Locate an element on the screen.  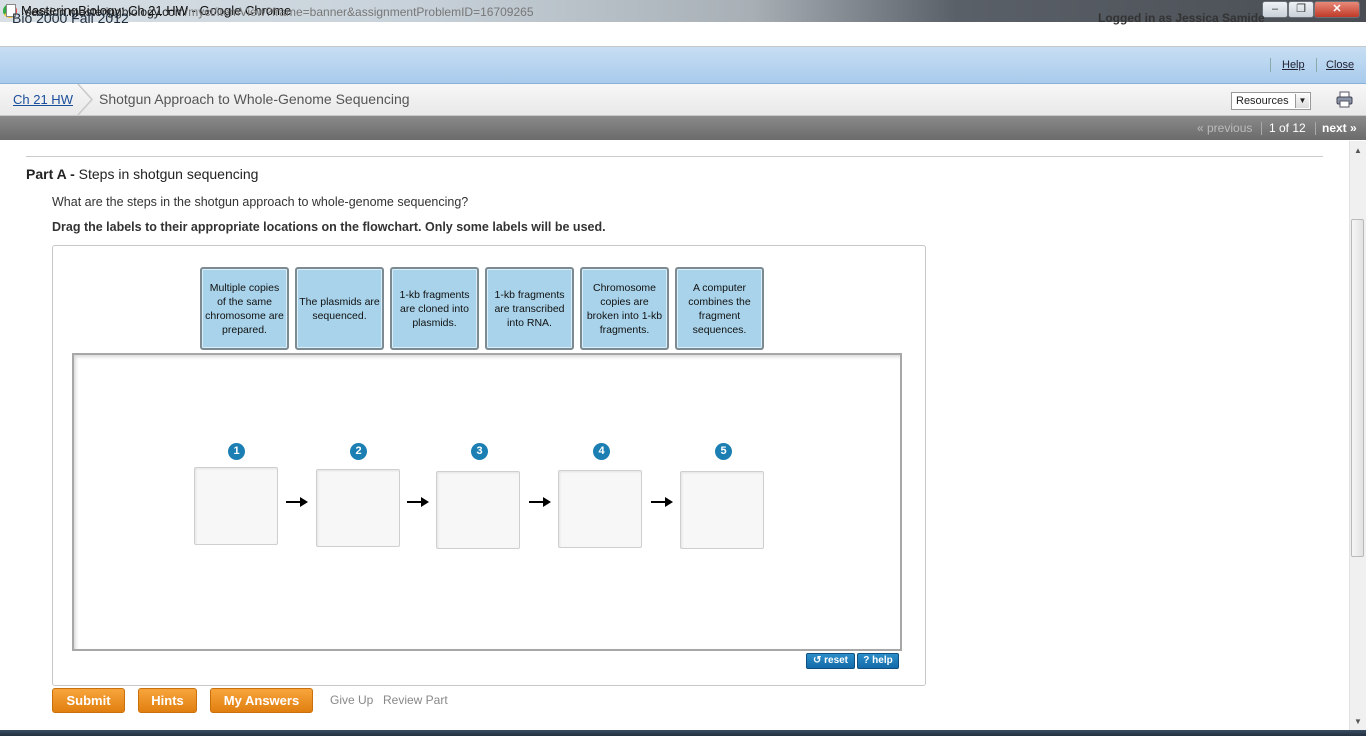
os-taskbar is located at coordinates (683, 733).